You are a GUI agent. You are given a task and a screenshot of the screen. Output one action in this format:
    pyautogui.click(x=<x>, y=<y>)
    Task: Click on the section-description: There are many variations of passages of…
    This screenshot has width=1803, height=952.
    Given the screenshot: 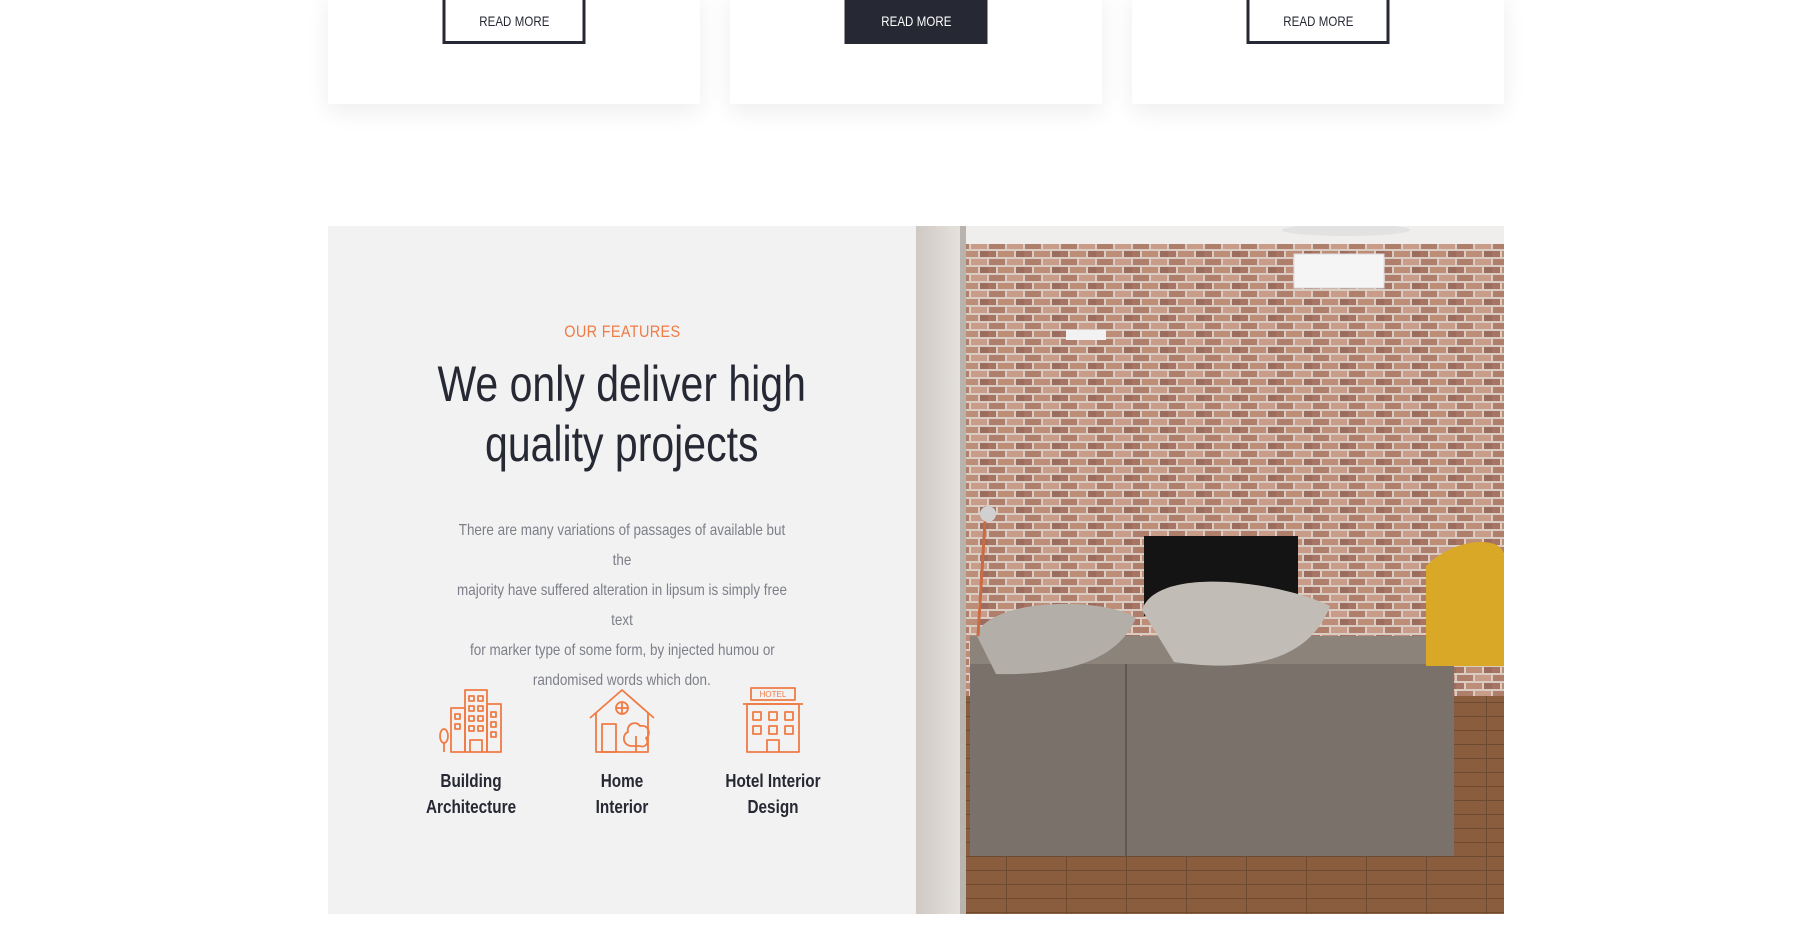 What is the action you would take?
    pyautogui.click(x=622, y=605)
    